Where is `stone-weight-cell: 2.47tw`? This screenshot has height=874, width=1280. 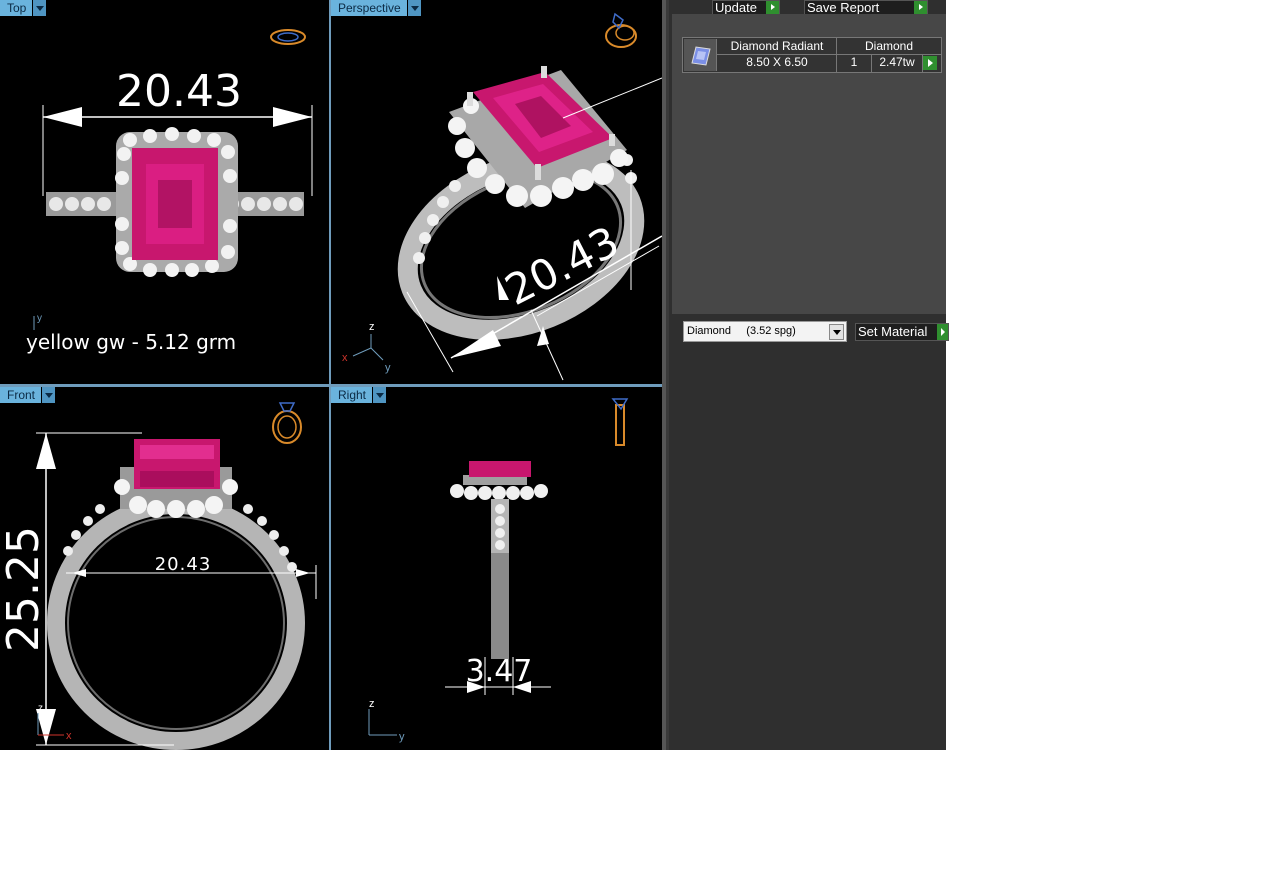
stone-weight-cell: 2.47tw is located at coordinates (897, 62).